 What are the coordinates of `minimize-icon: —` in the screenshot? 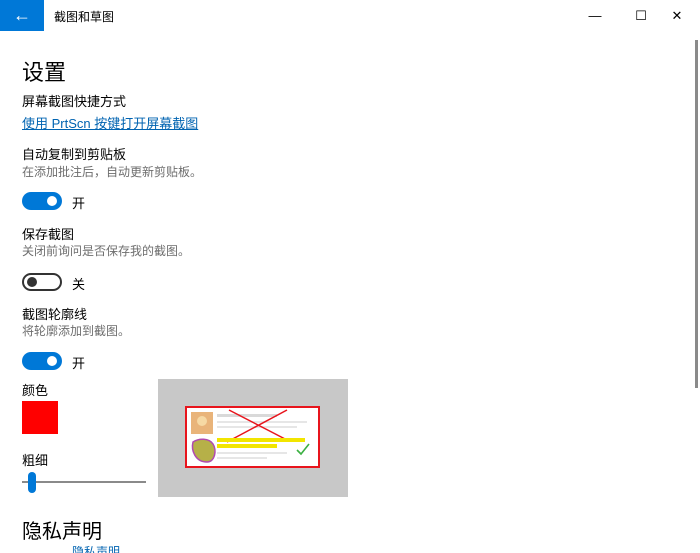 It's located at (595, 15).